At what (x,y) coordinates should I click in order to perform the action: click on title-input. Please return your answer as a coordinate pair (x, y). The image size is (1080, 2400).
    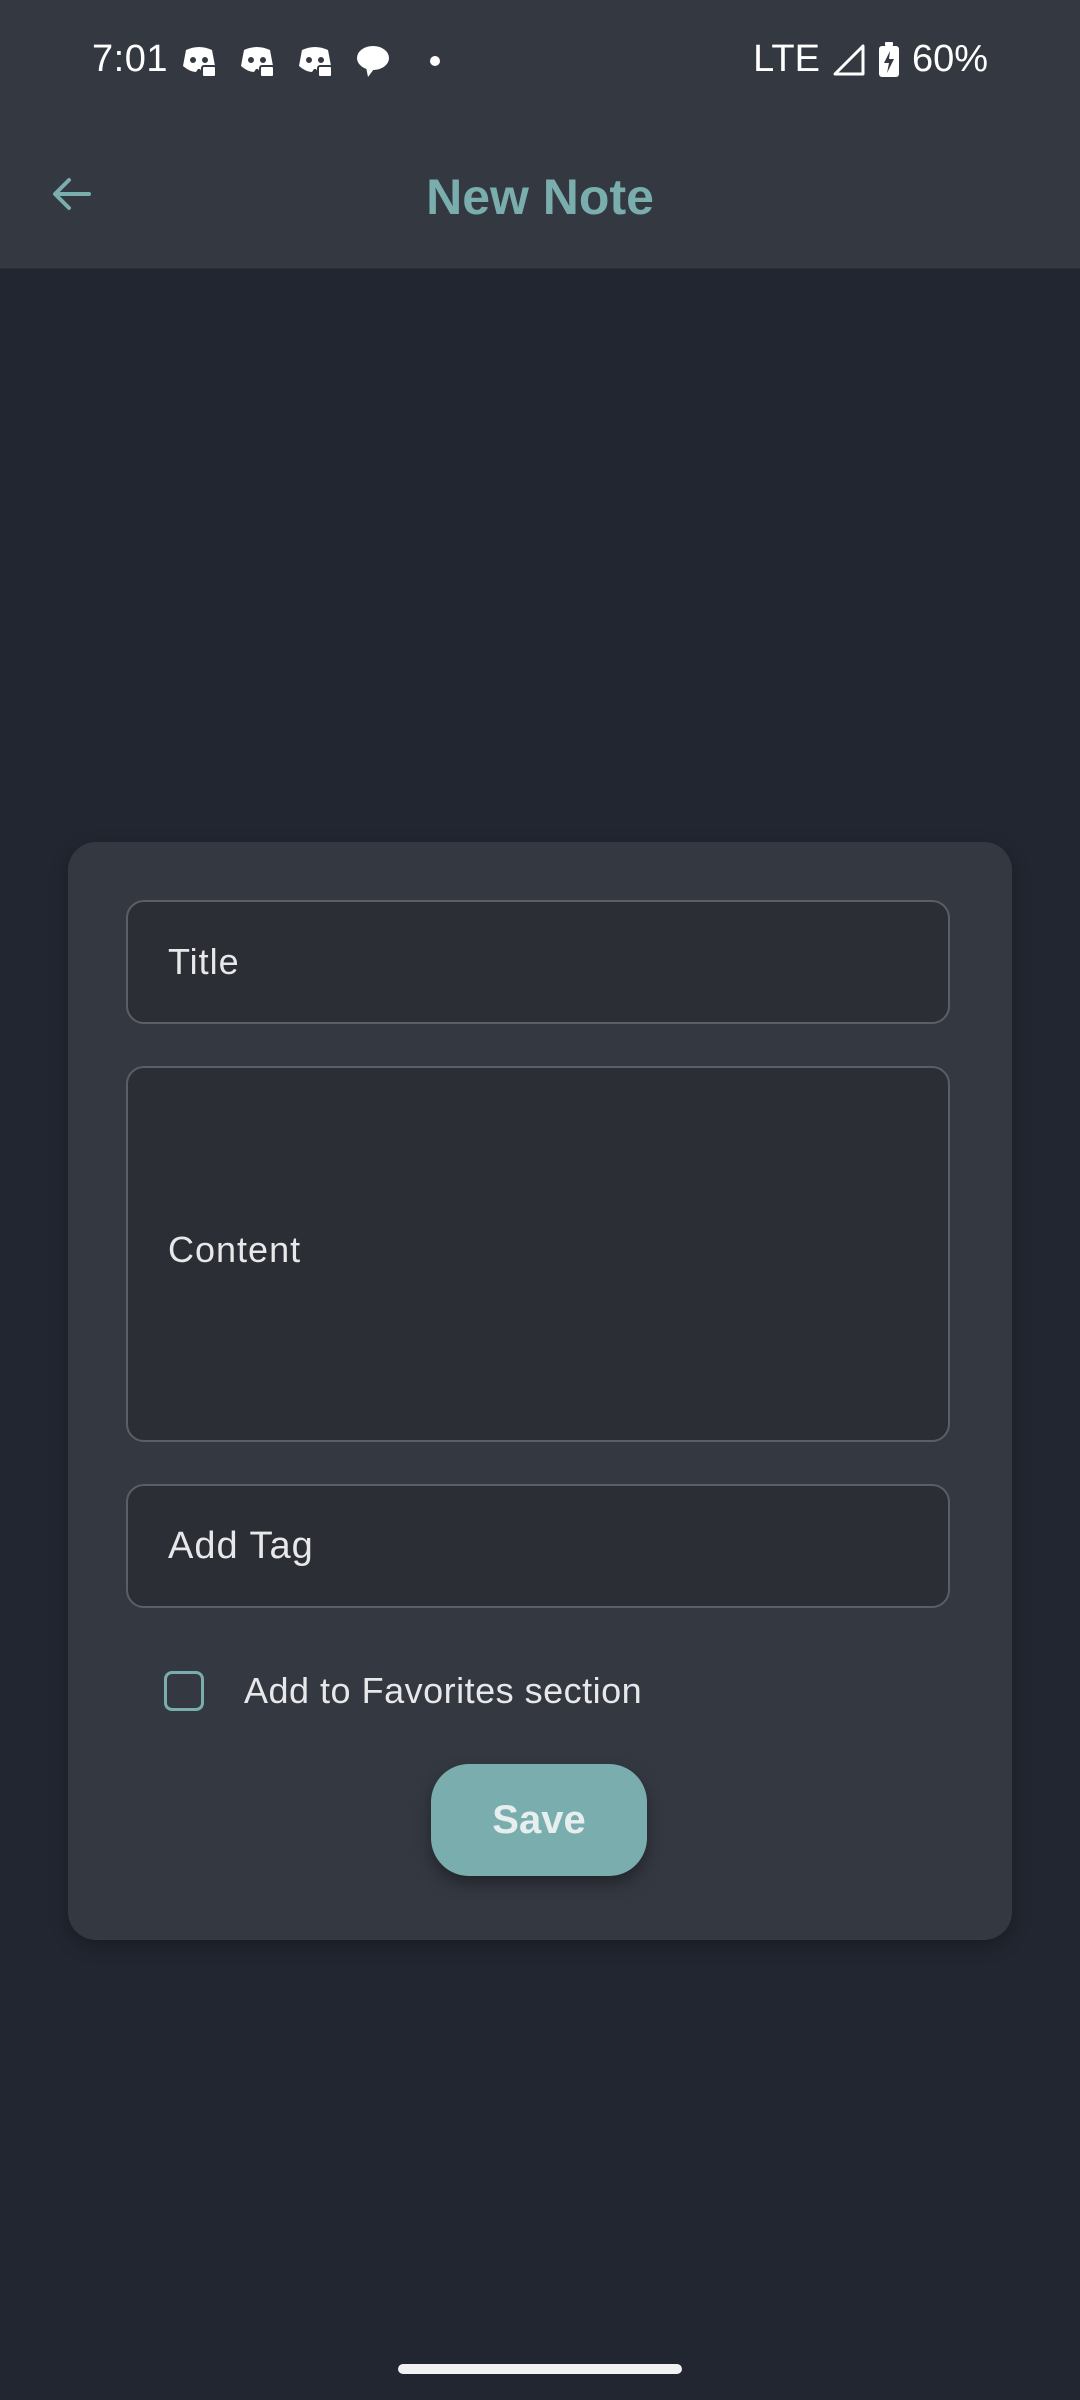
    Looking at the image, I should click on (538, 962).